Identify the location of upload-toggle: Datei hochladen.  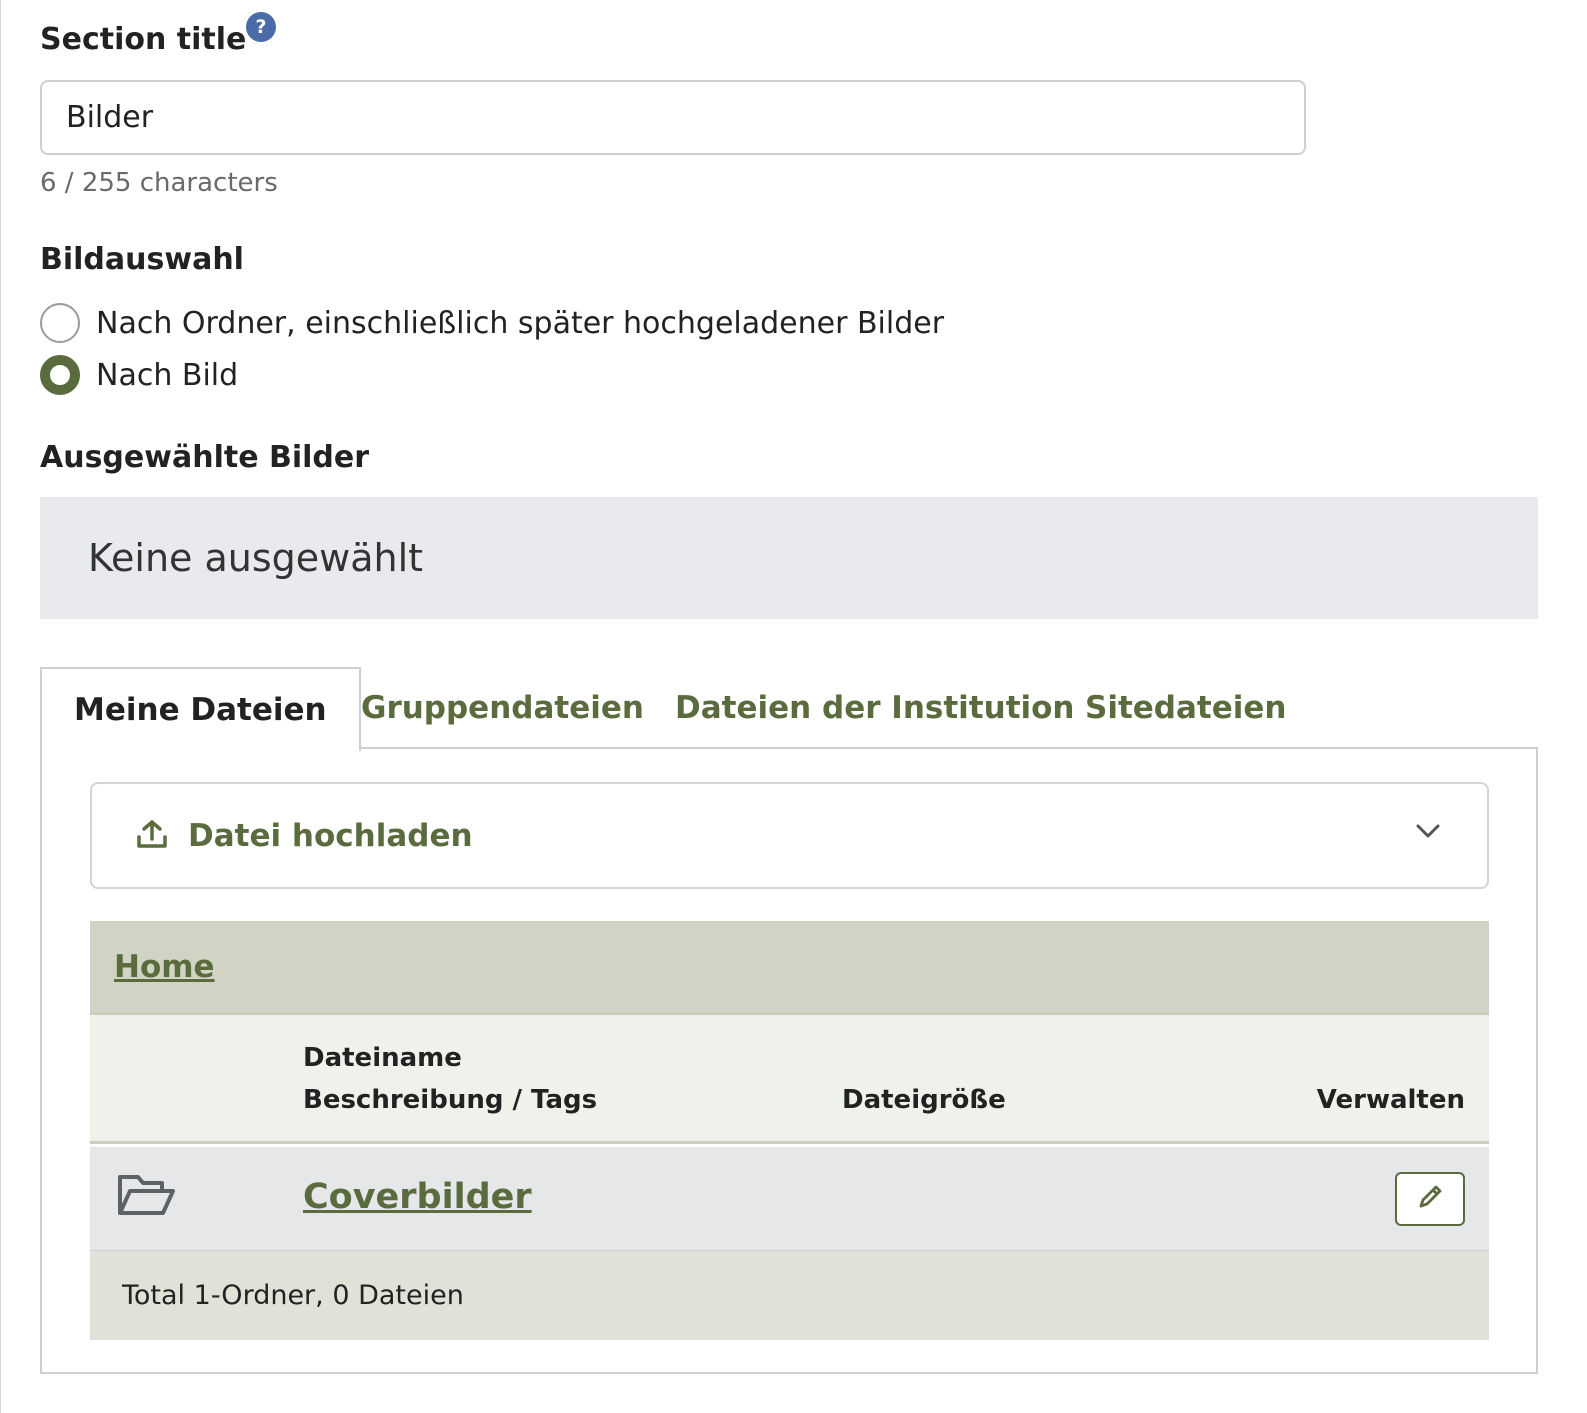
(789, 835).